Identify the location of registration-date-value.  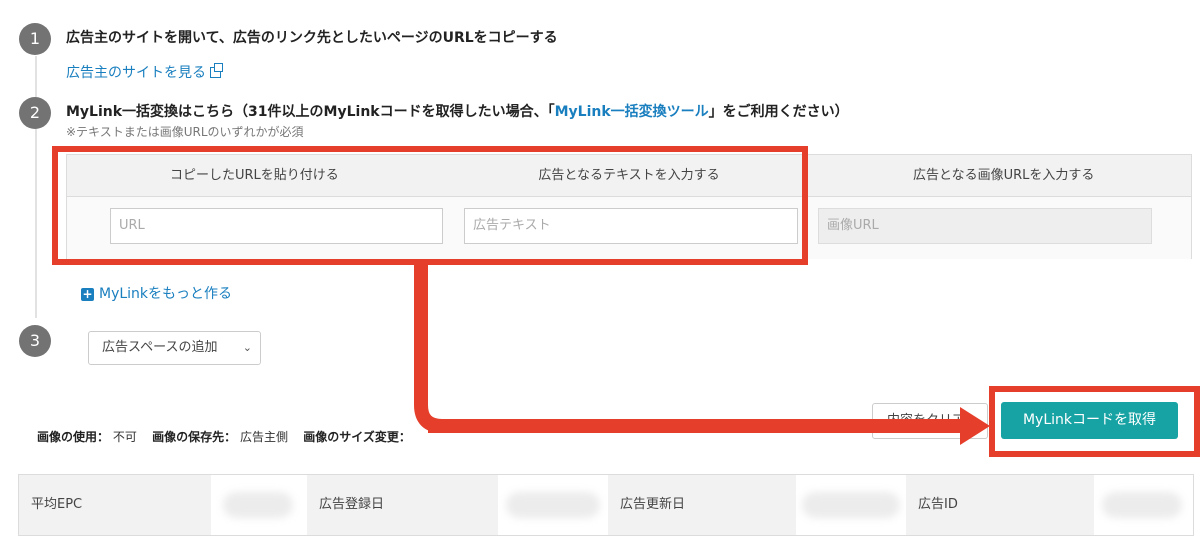
(553, 505).